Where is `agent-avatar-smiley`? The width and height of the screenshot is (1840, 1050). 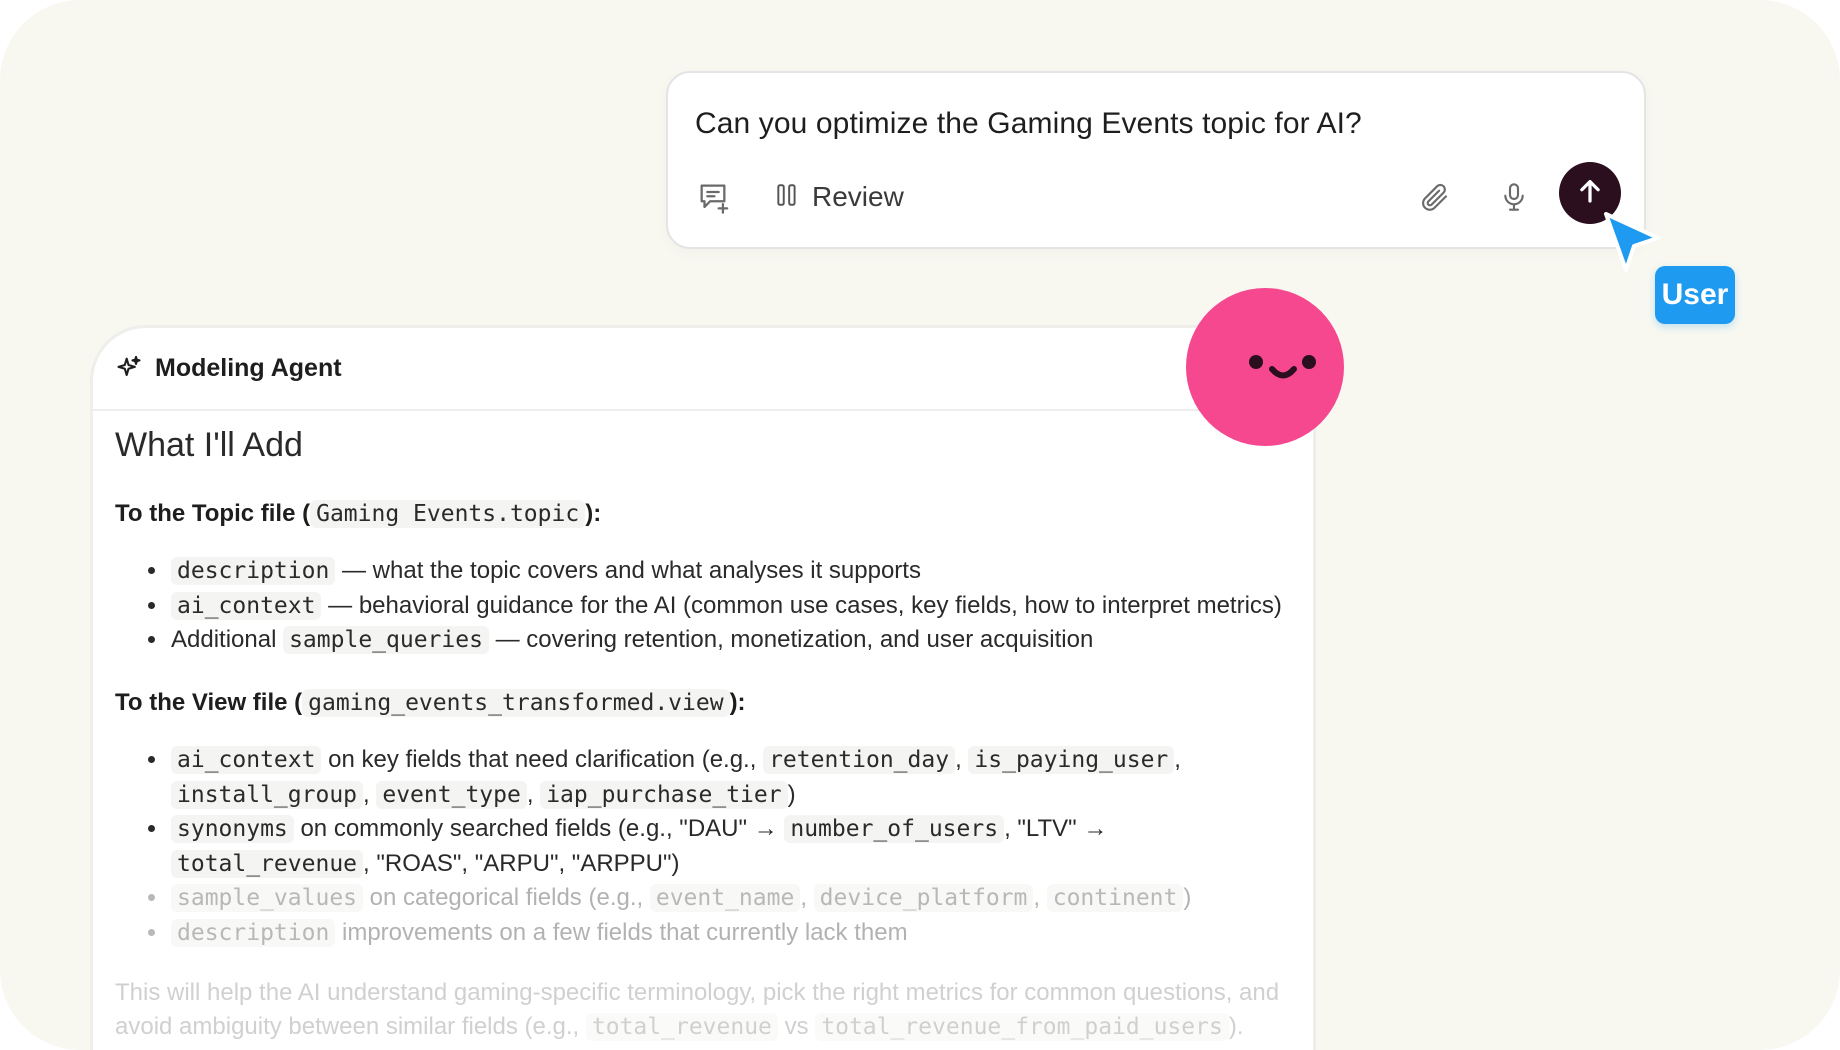 agent-avatar-smiley is located at coordinates (1265, 367).